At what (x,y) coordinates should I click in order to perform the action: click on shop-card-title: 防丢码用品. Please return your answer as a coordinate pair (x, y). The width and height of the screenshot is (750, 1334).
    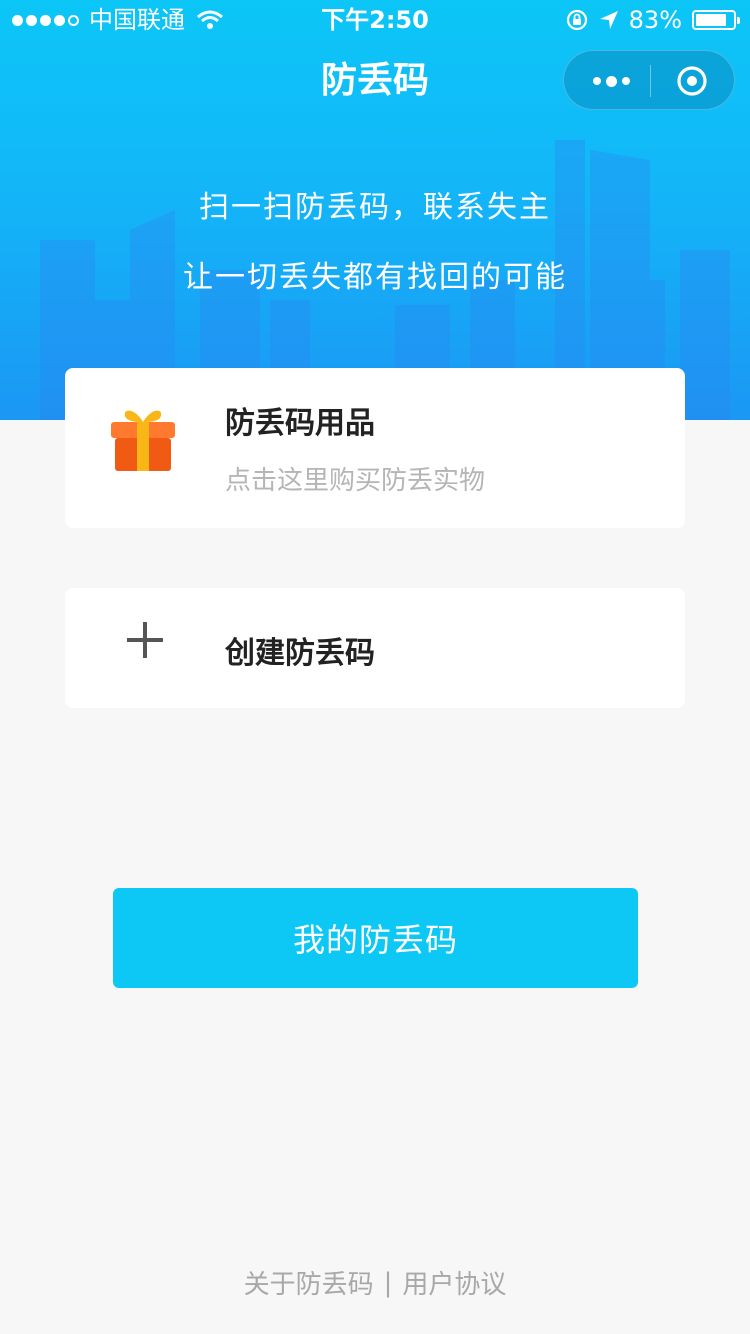
    Looking at the image, I should click on (300, 423).